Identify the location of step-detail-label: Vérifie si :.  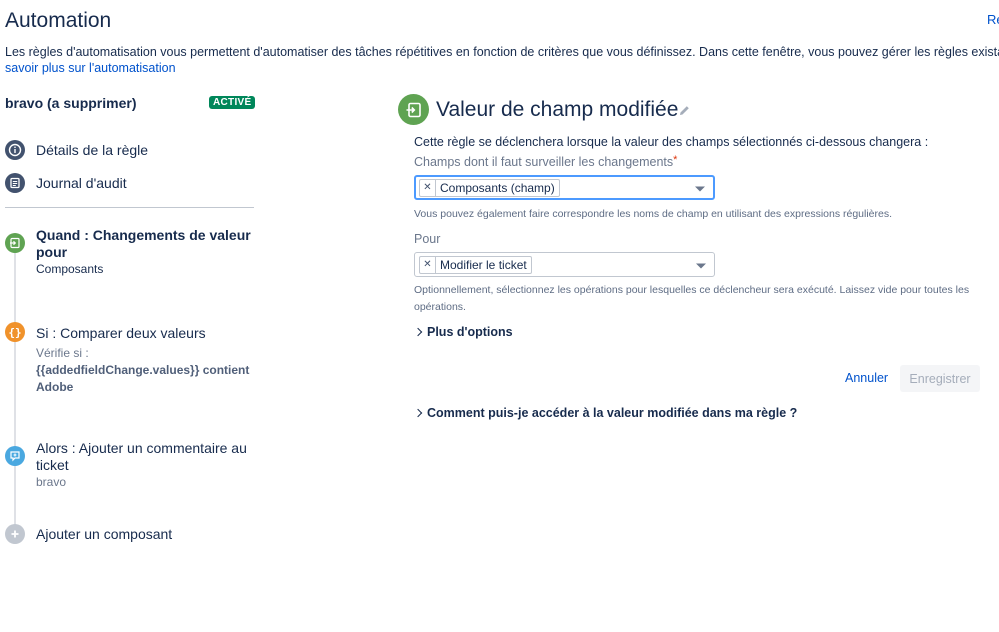
(62, 353).